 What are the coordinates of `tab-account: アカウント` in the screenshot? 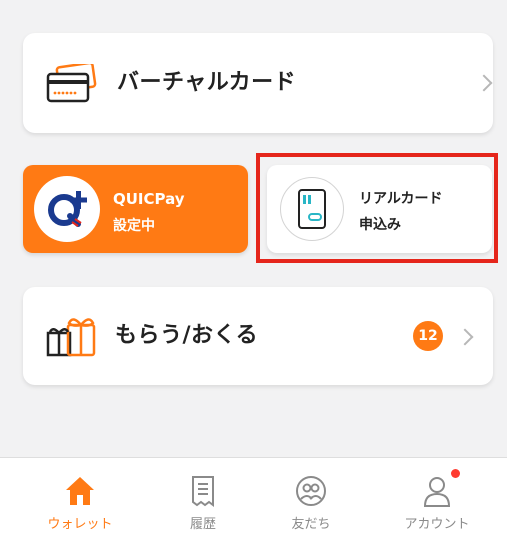 It's located at (437, 499).